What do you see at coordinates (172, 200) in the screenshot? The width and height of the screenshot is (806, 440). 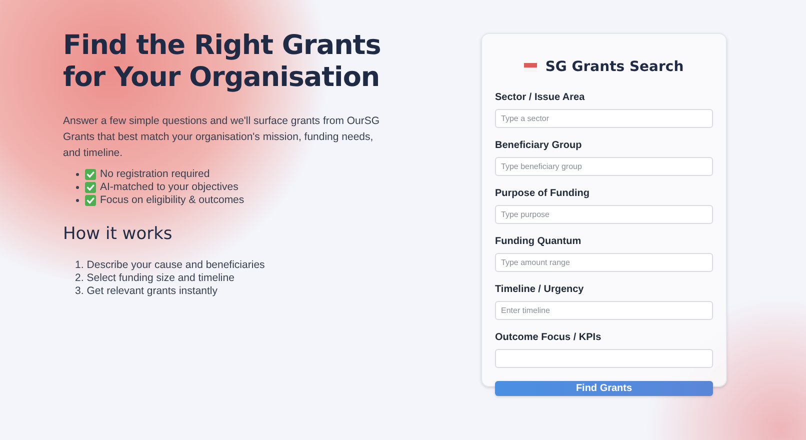 I see `feature-text: Focus on eligibility & outcomes` at bounding box center [172, 200].